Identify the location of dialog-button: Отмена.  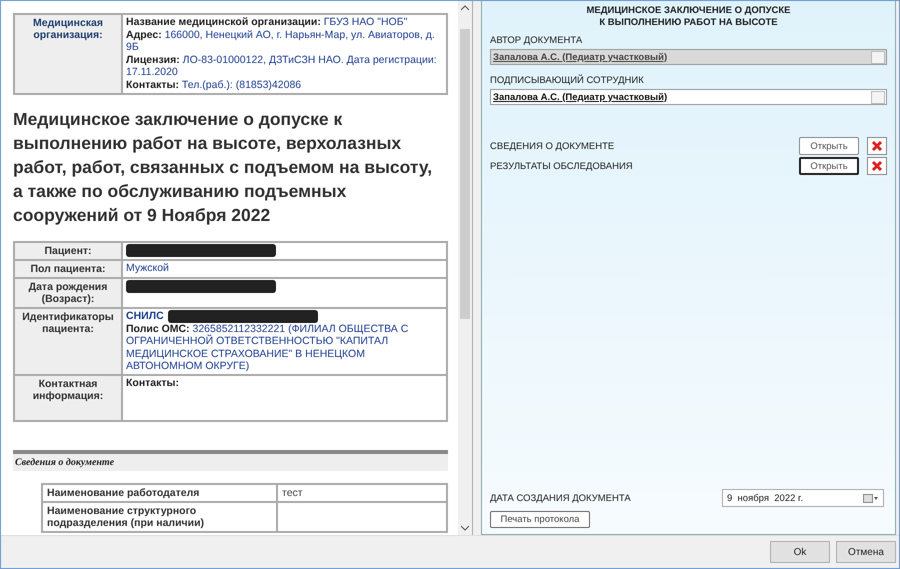
(866, 552).